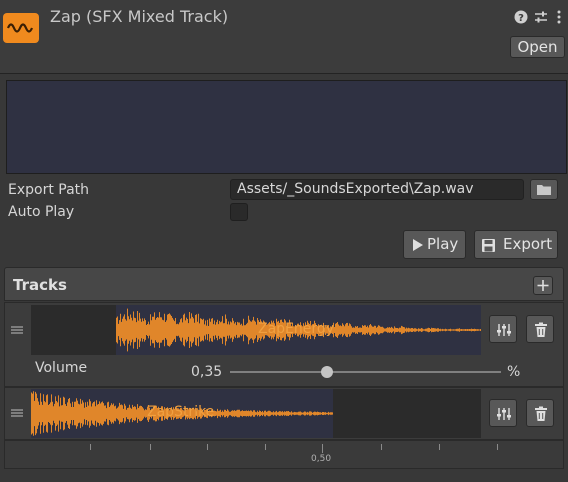 Image resolution: width=568 pixels, height=482 pixels. Describe the element at coordinates (239, 212) in the screenshot. I see `auto-play-checkbox` at that location.